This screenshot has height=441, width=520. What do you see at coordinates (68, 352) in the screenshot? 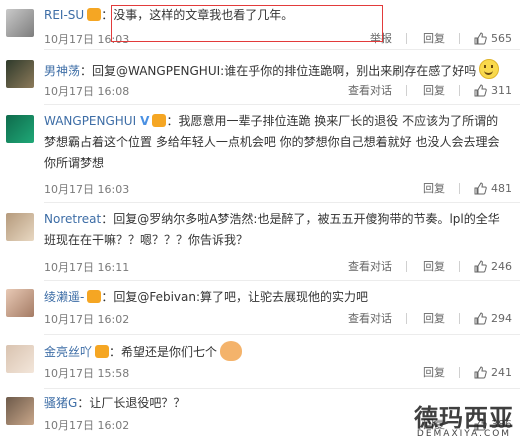
I see `username: 金亮丝吖` at bounding box center [68, 352].